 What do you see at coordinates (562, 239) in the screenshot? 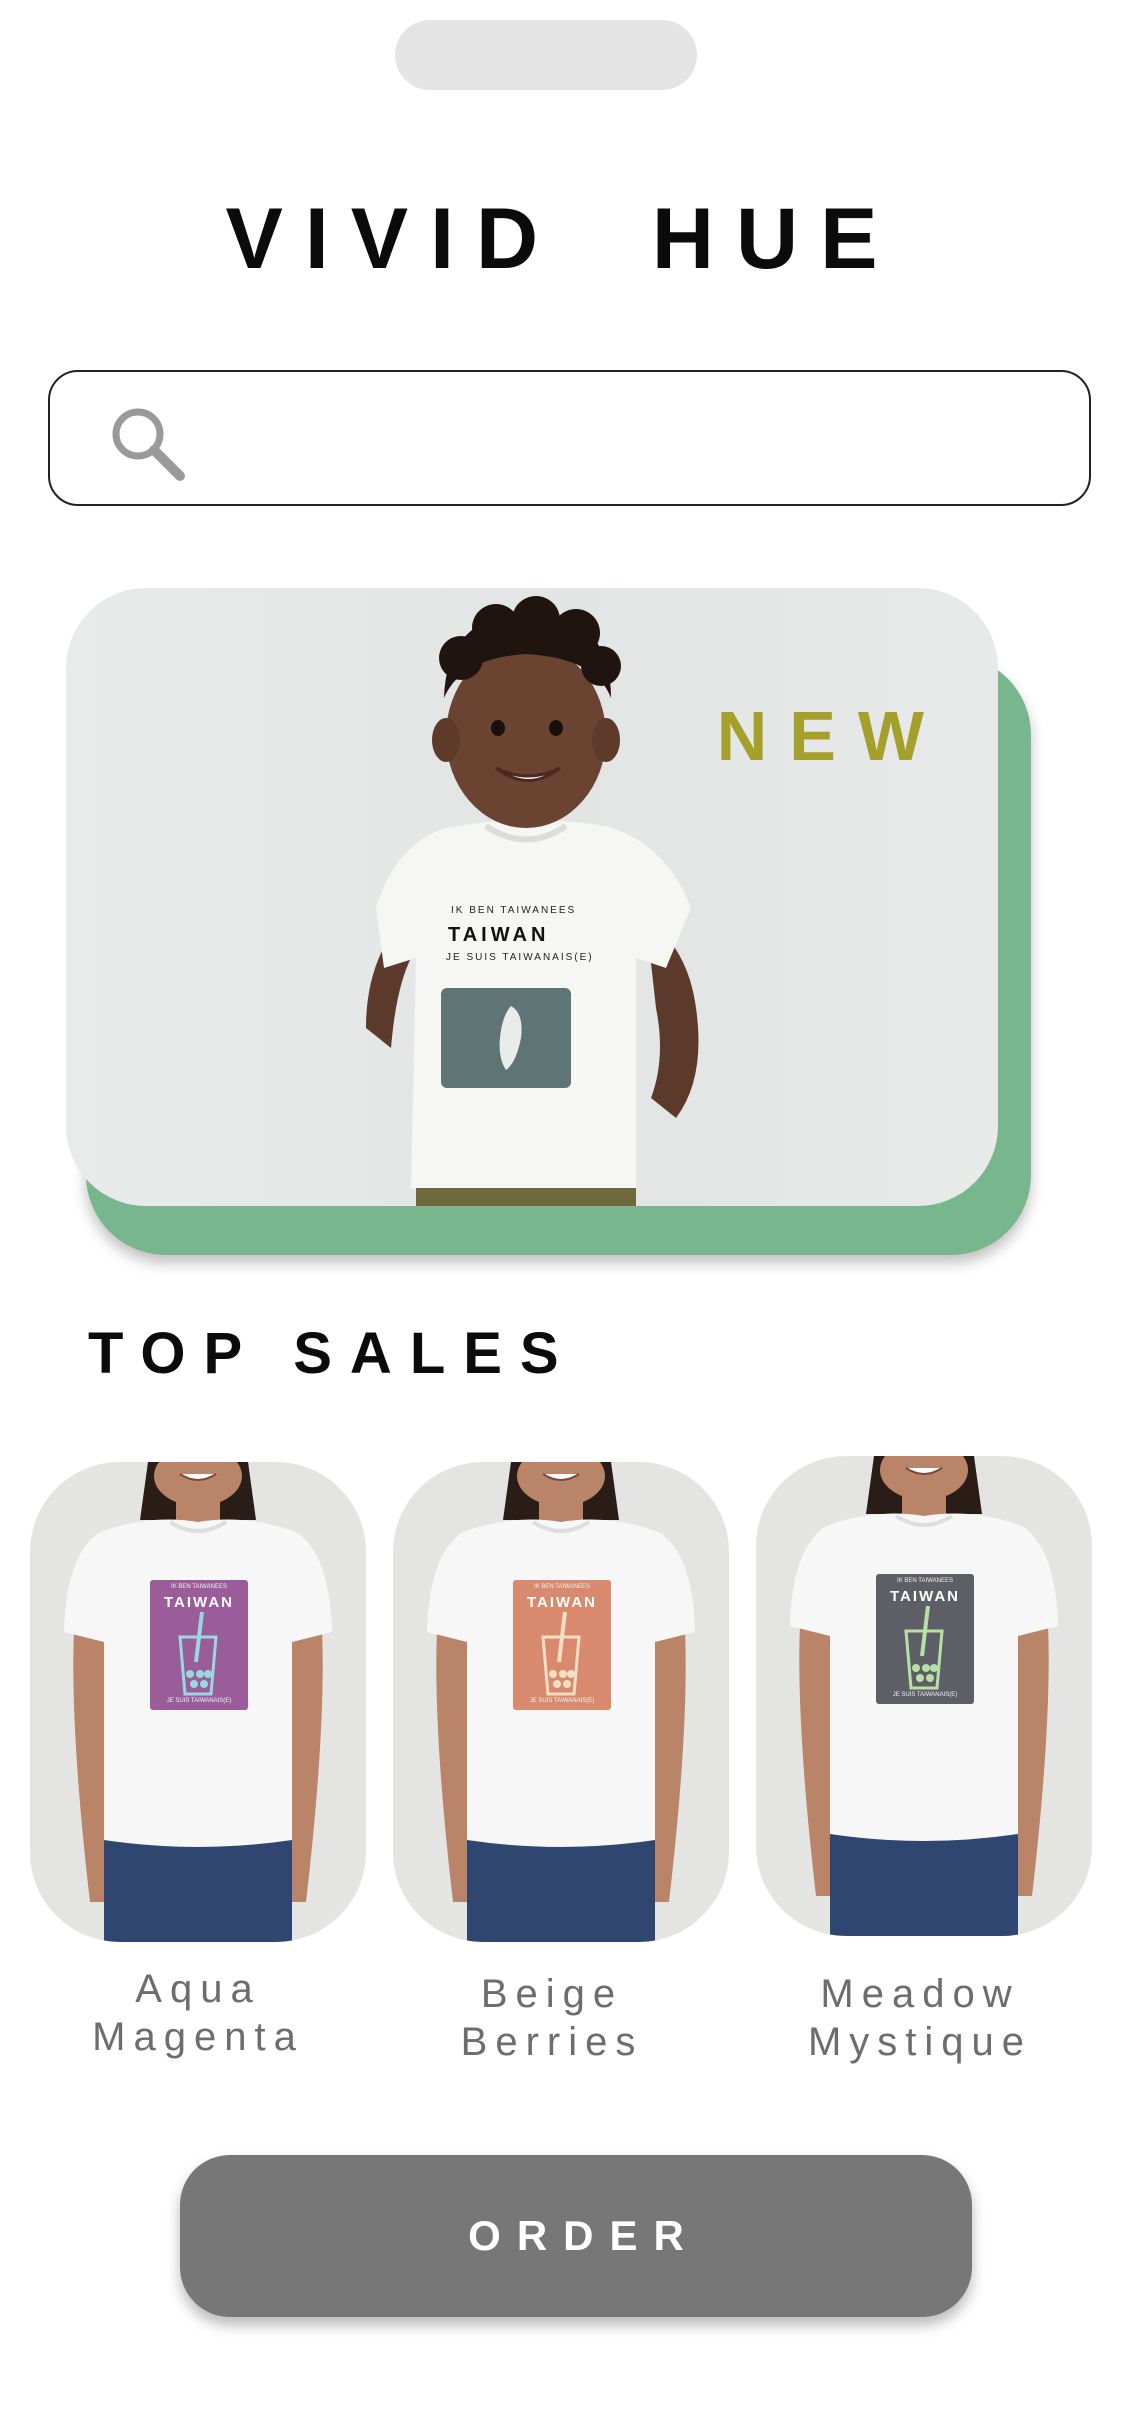
I see `brand-title: VIVID HUE` at bounding box center [562, 239].